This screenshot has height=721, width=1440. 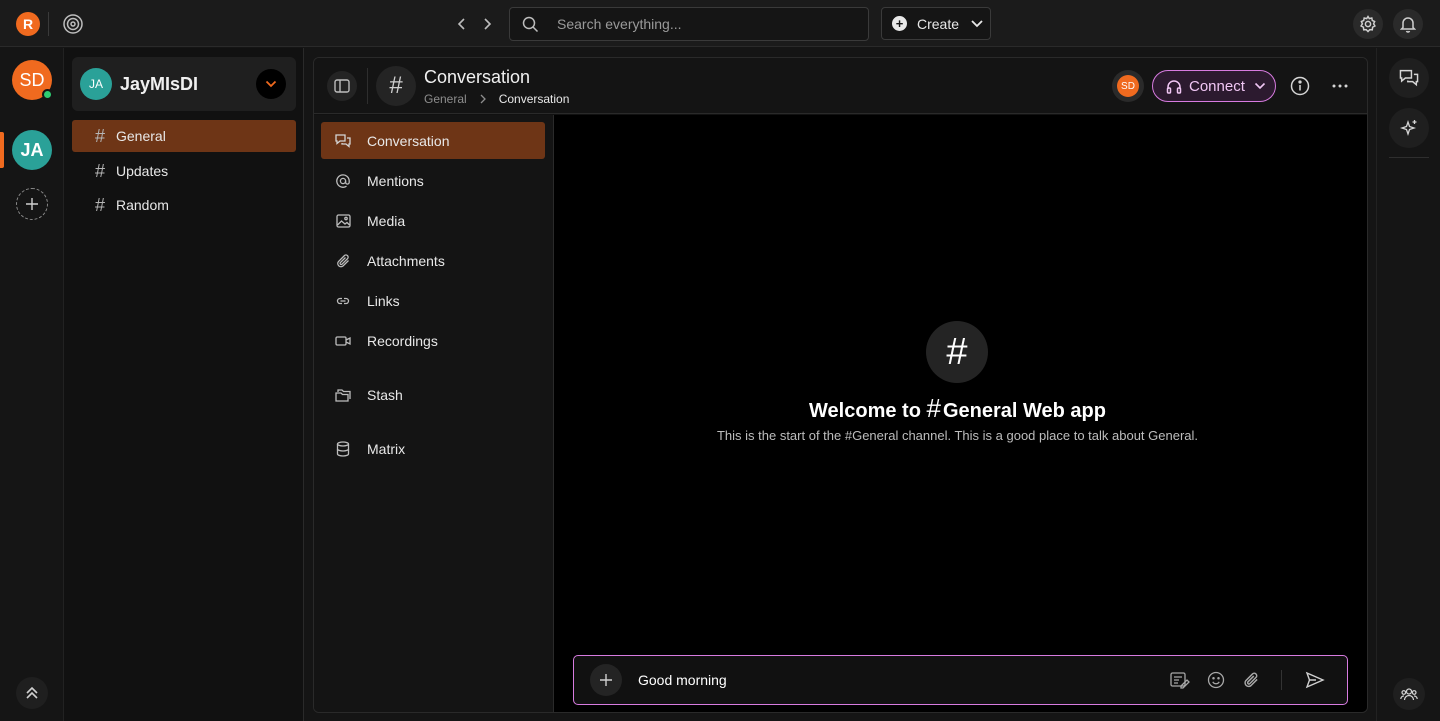 I want to click on search-bar, so click(x=689, y=24).